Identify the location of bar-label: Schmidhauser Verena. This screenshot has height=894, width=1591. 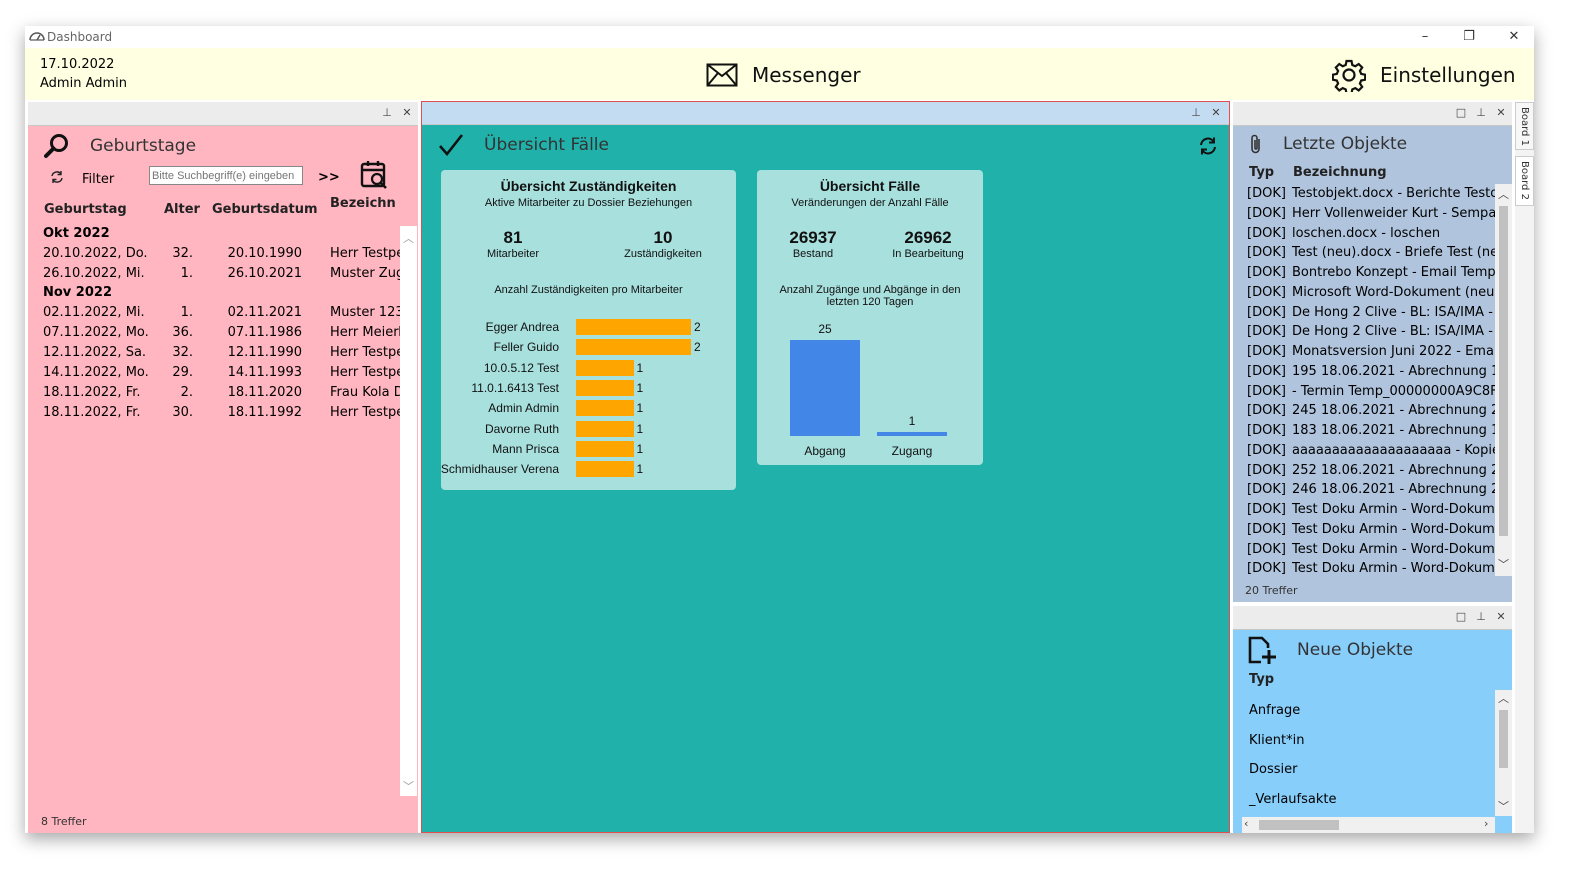
(499, 469).